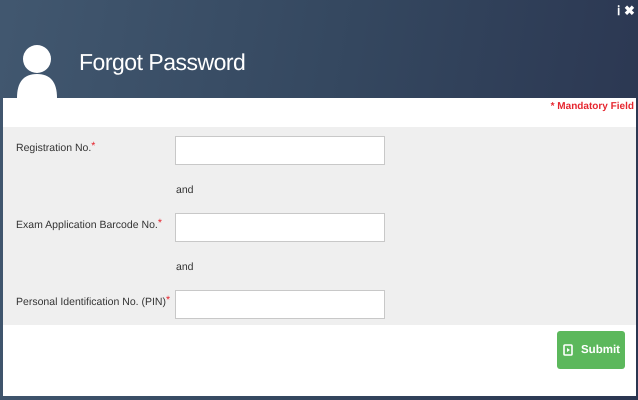 The width and height of the screenshot is (638, 400). What do you see at coordinates (592, 107) in the screenshot?
I see `mandatory-note: * Mandatory Field` at bounding box center [592, 107].